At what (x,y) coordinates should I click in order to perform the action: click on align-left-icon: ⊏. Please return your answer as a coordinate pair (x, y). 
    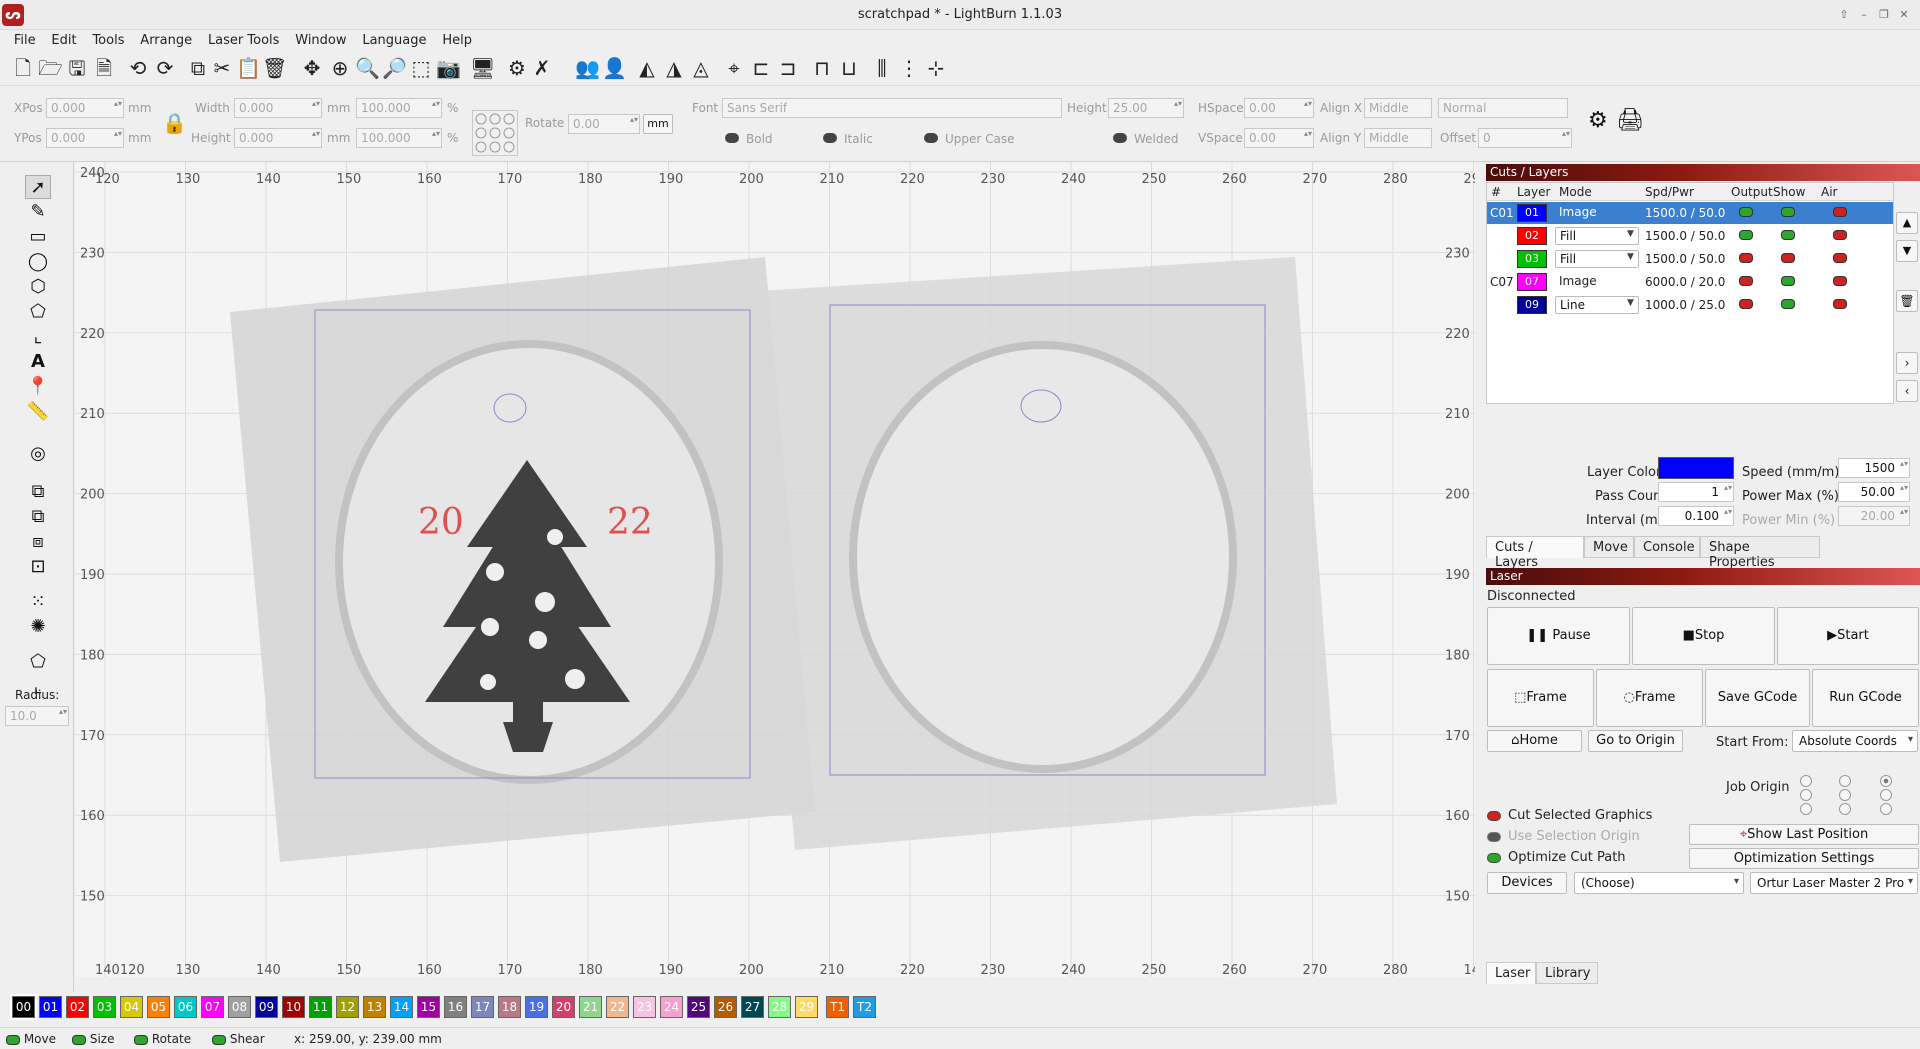
    Looking at the image, I should click on (761, 68).